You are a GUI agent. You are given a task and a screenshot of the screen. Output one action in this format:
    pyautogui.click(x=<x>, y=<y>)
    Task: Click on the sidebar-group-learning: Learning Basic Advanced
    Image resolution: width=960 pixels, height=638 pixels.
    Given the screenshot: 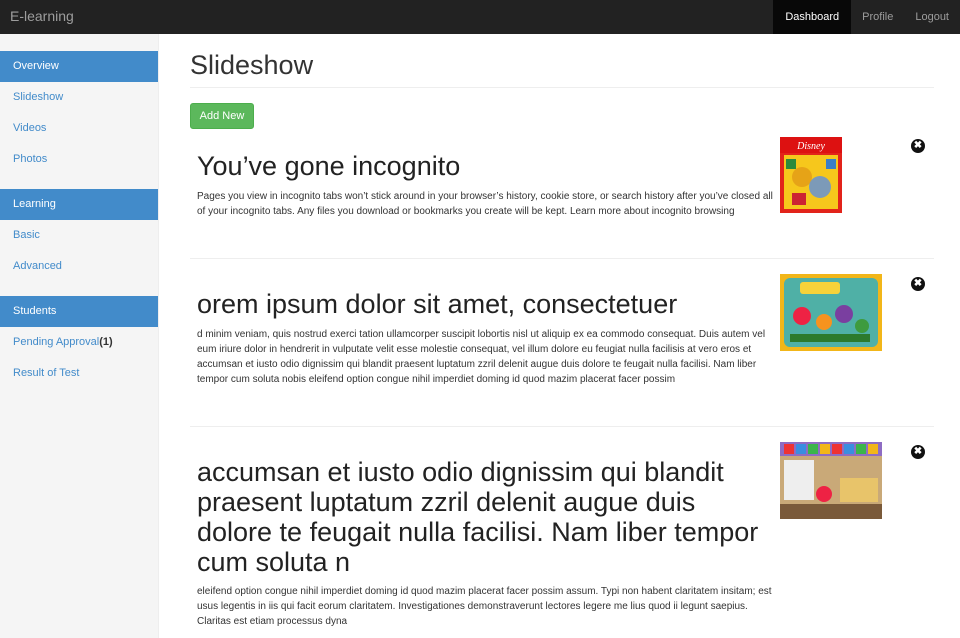 What is the action you would take?
    pyautogui.click(x=79, y=235)
    